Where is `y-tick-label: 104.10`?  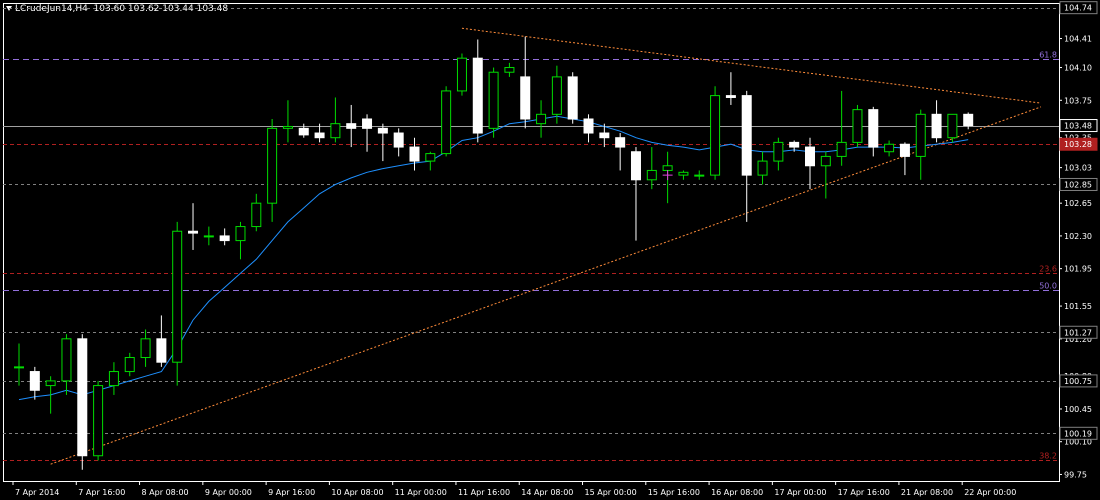 y-tick-label: 104.10 is located at coordinates (1078, 68).